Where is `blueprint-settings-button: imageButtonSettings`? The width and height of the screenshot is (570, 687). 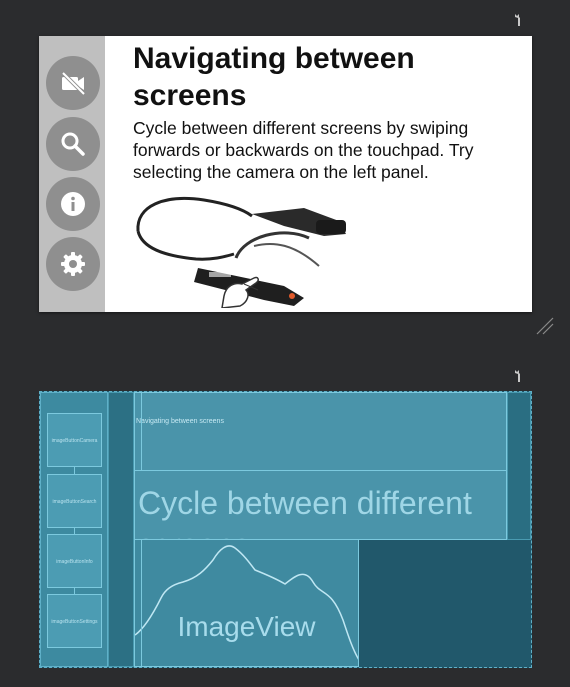 blueprint-settings-button: imageButtonSettings is located at coordinates (74, 621).